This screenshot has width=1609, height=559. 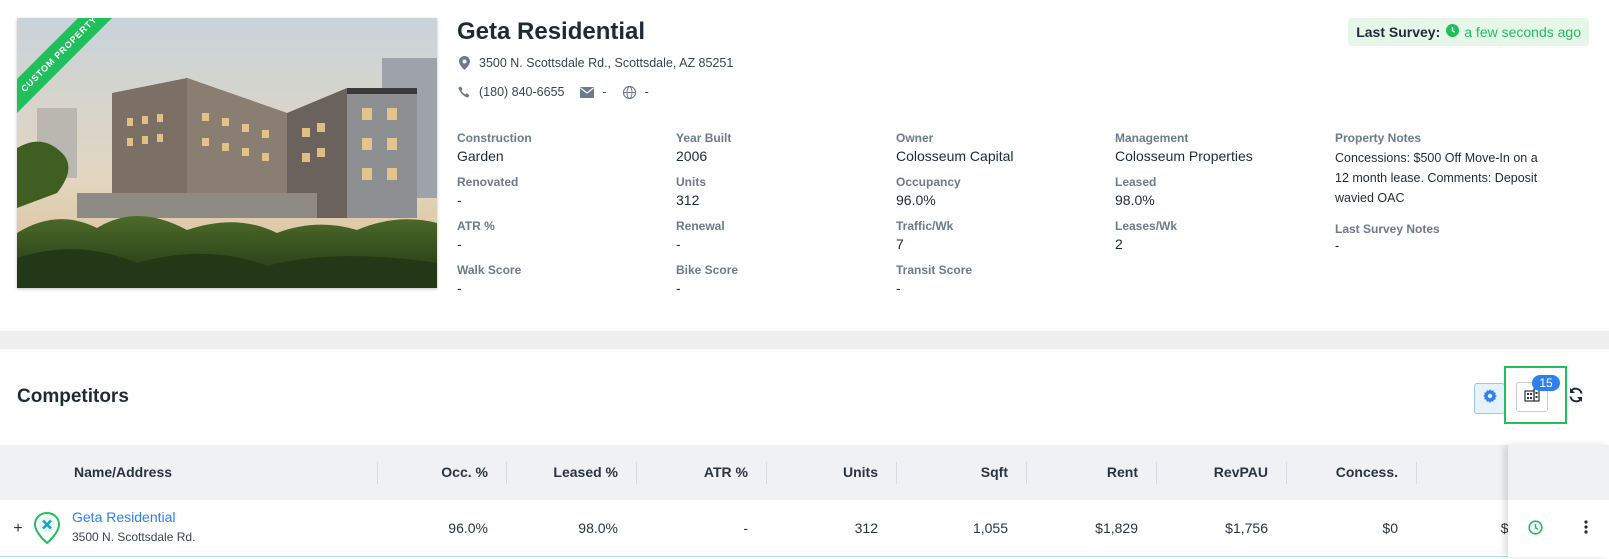 What do you see at coordinates (900, 244) in the screenshot?
I see `field-value: 7` at bounding box center [900, 244].